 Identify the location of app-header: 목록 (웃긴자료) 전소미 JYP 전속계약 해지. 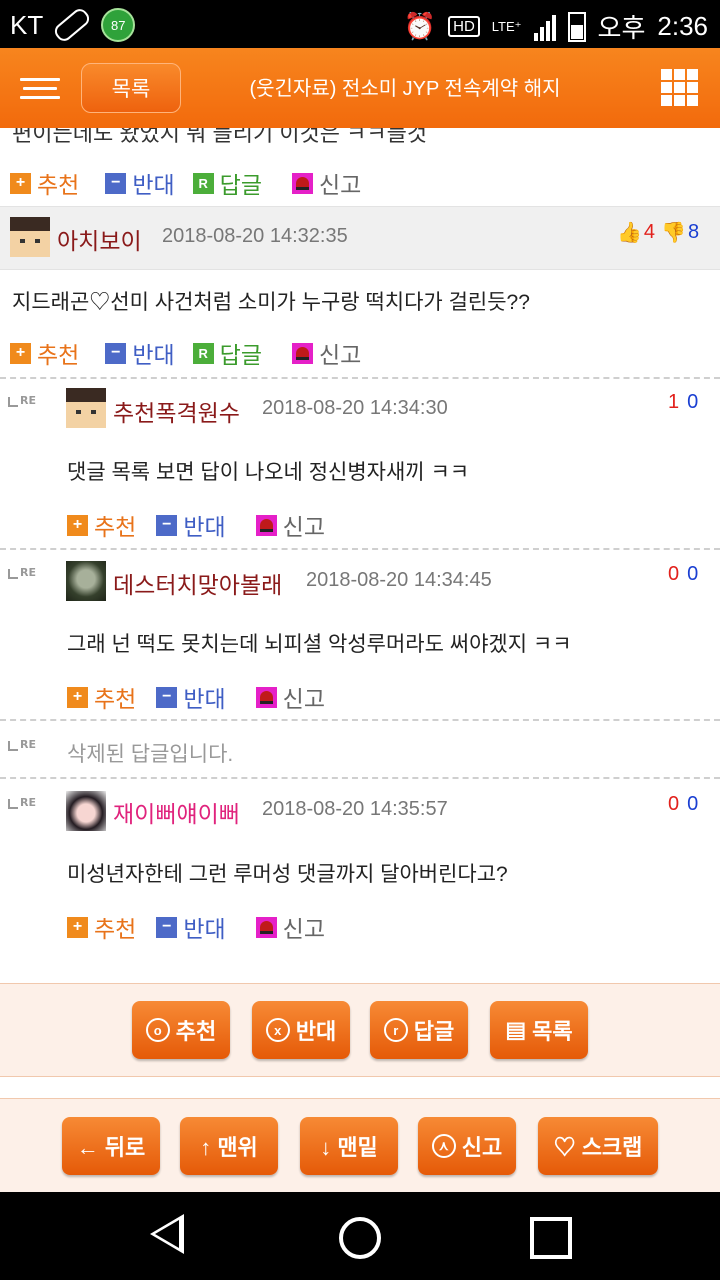
(360, 88).